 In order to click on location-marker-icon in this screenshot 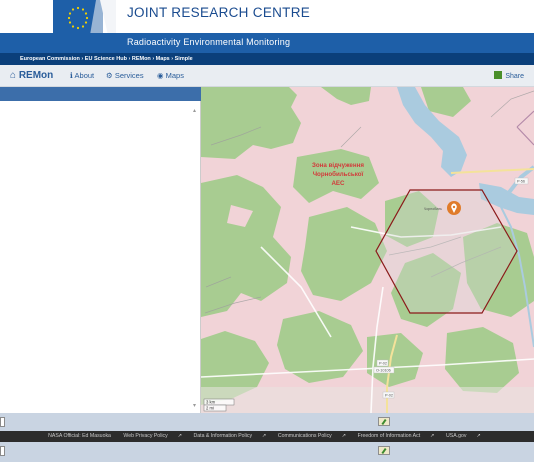, I will do `click(454, 208)`.